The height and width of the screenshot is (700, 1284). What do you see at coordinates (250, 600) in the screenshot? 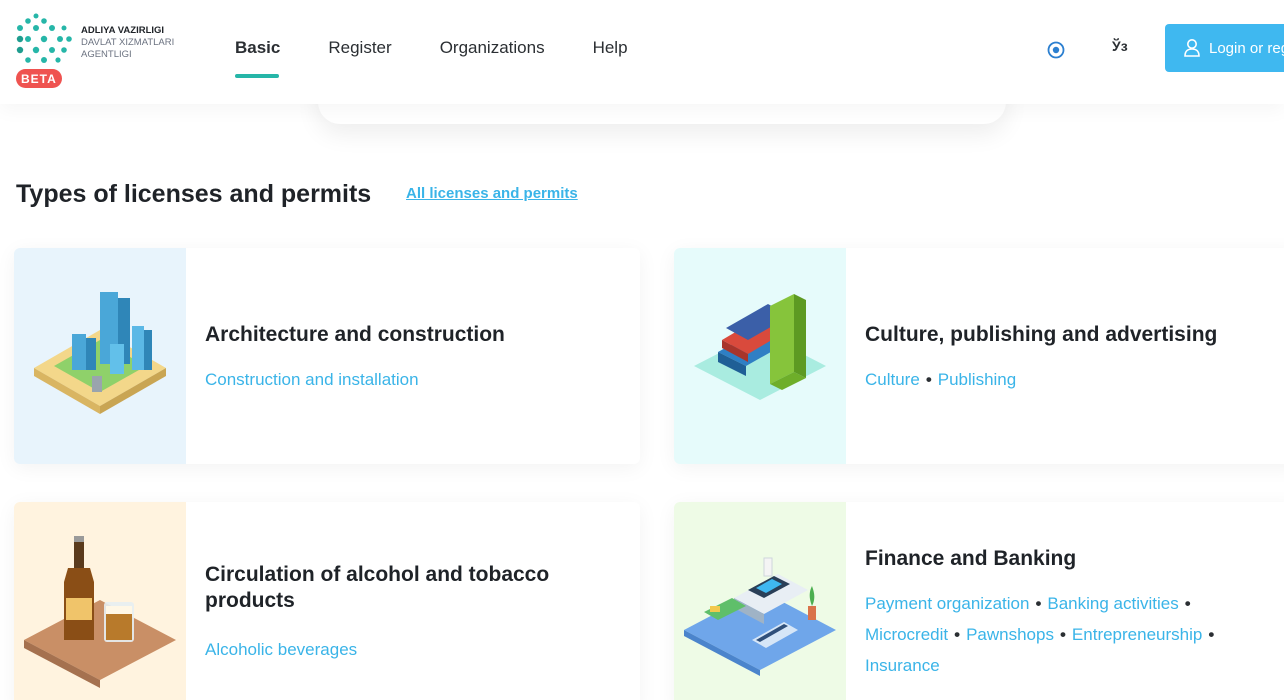
I see `card-title-line2: products` at bounding box center [250, 600].